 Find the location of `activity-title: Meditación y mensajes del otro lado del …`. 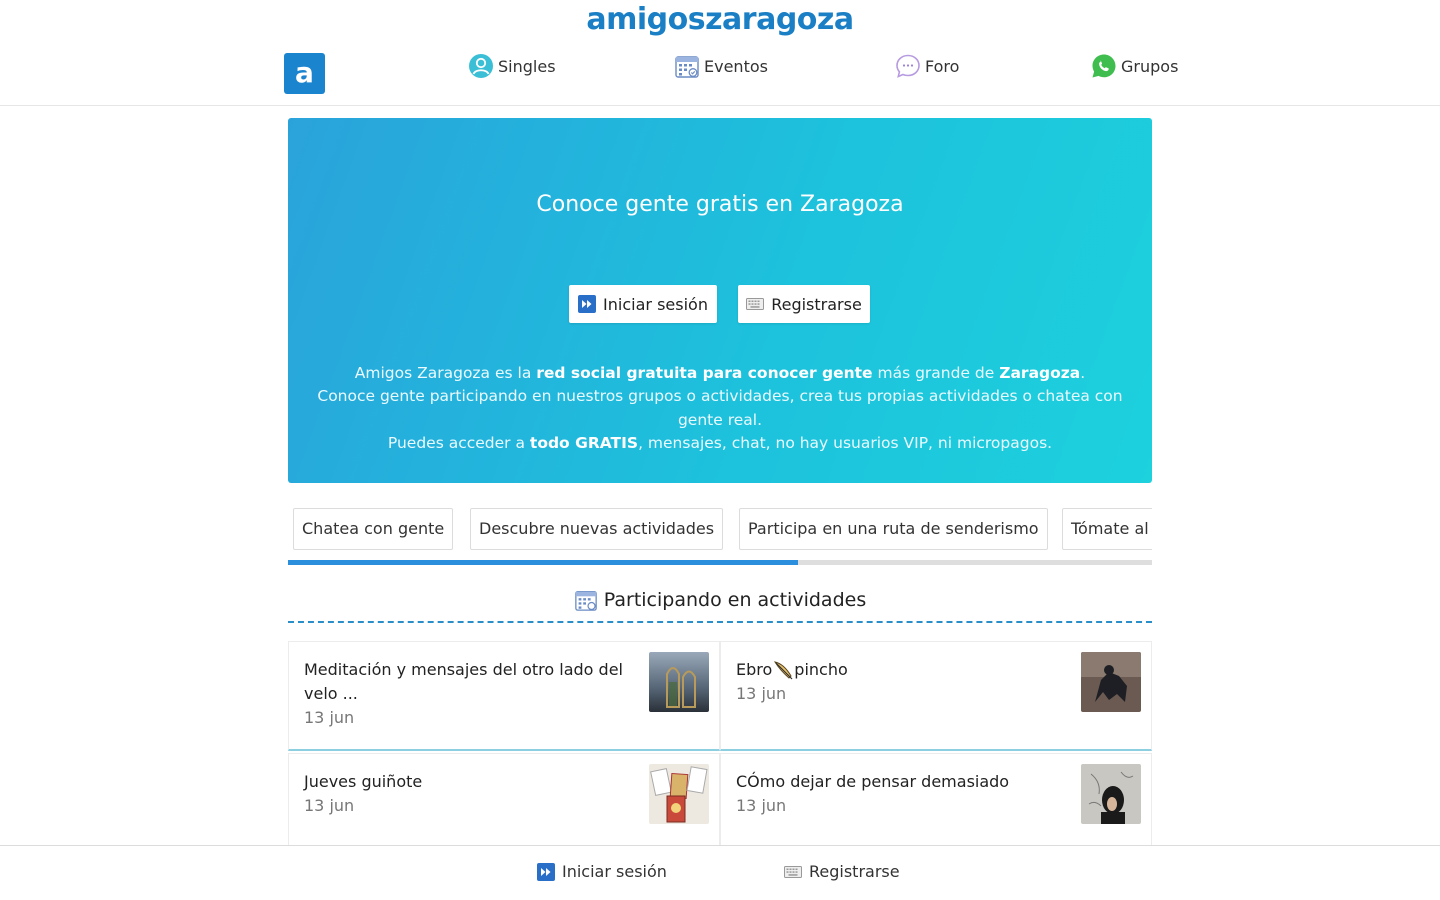

activity-title: Meditación y mensajes del otro lado del … is located at coordinates (469, 694).